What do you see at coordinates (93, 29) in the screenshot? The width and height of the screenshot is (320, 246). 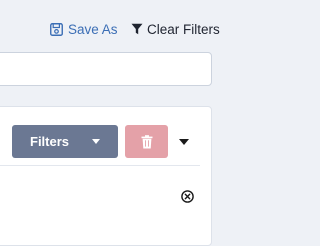 I see `save-as-label: Save As` at bounding box center [93, 29].